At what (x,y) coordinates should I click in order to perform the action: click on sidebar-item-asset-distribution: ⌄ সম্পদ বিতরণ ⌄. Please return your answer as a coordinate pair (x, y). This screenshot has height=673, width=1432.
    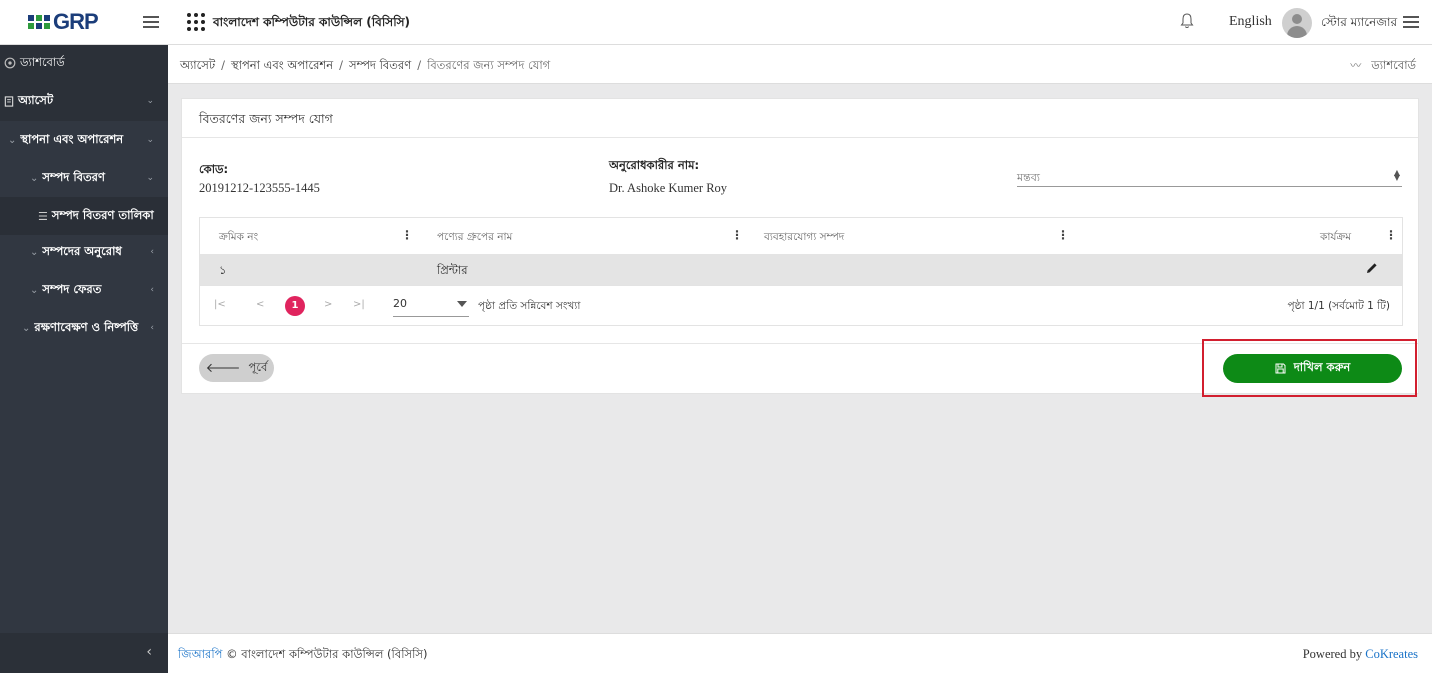
    Looking at the image, I should click on (84, 178).